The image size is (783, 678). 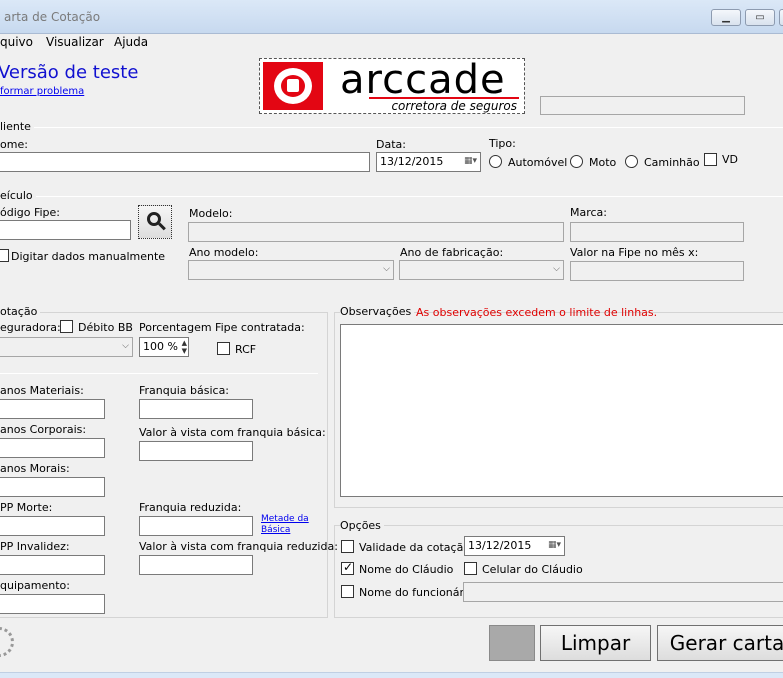 What do you see at coordinates (293, 86) in the screenshot?
I see `logo-mark` at bounding box center [293, 86].